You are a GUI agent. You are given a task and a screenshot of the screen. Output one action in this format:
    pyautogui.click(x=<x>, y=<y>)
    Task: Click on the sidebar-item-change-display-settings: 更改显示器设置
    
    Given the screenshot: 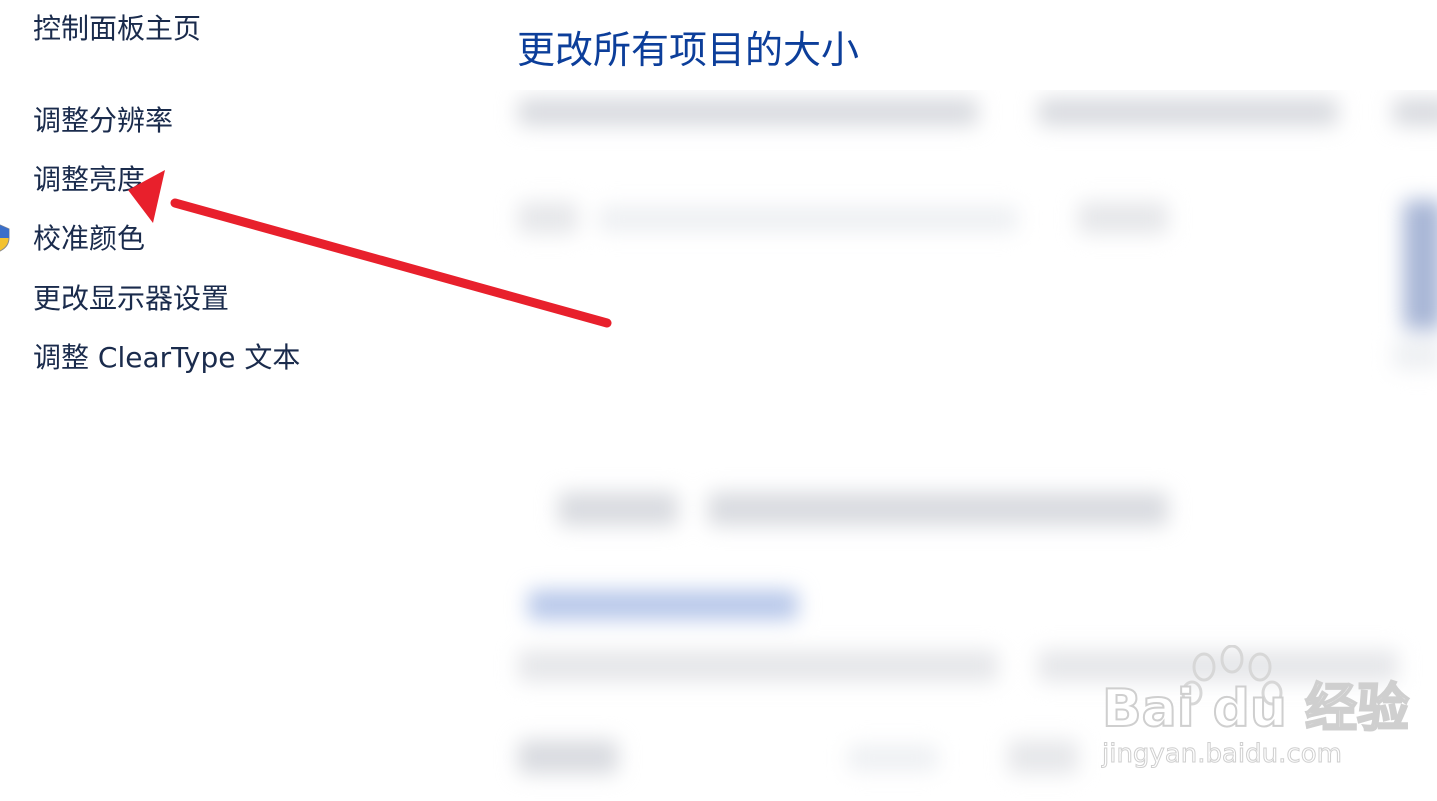 What is the action you would take?
    pyautogui.click(x=131, y=299)
    